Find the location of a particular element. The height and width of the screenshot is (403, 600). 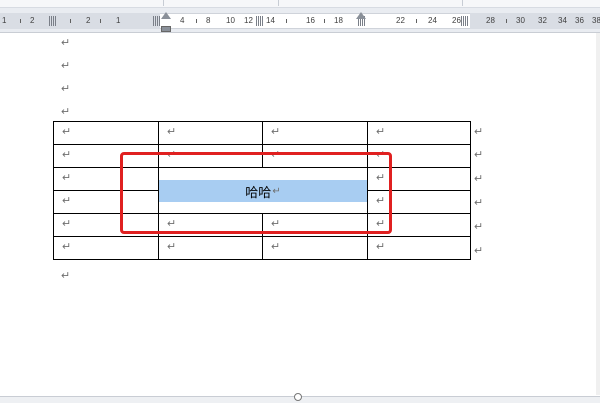

first-line-indent-icon is located at coordinates (166, 15).